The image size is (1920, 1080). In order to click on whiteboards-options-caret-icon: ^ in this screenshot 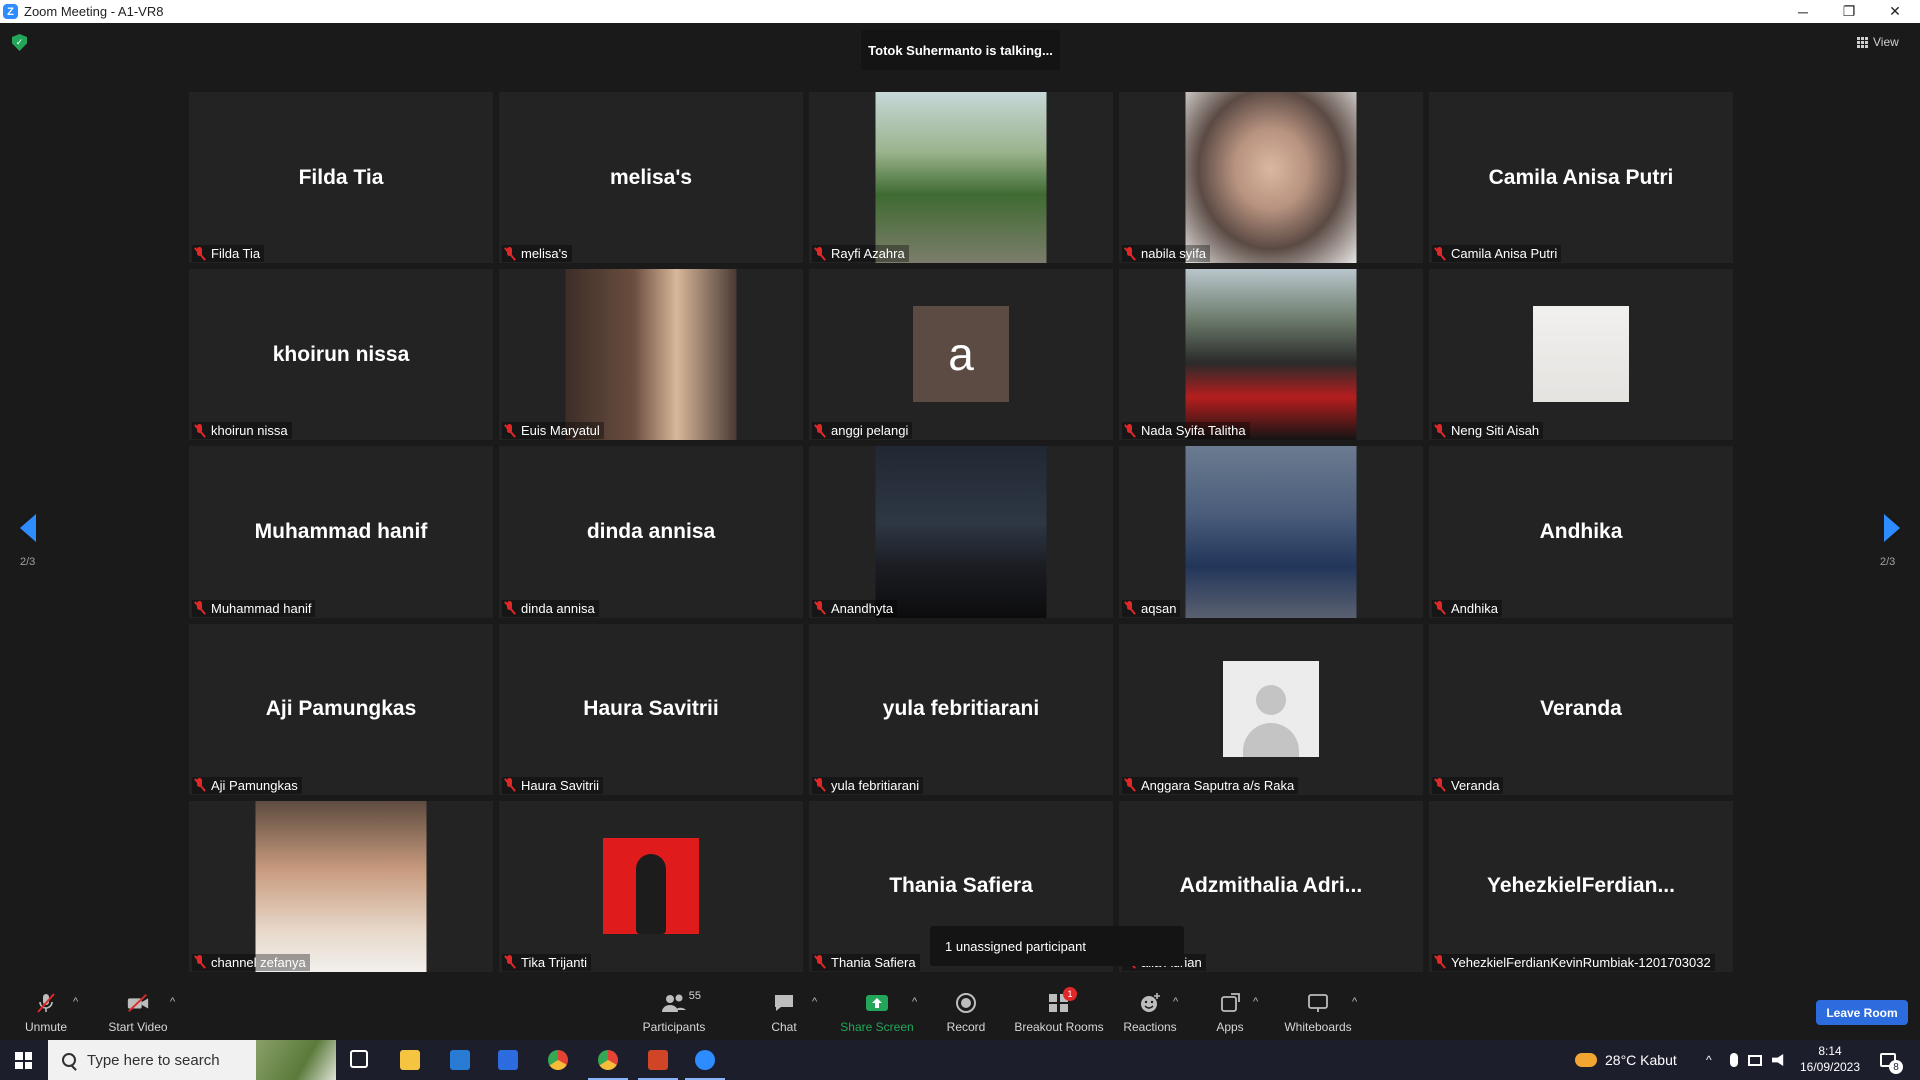, I will do `click(1354, 1002)`.